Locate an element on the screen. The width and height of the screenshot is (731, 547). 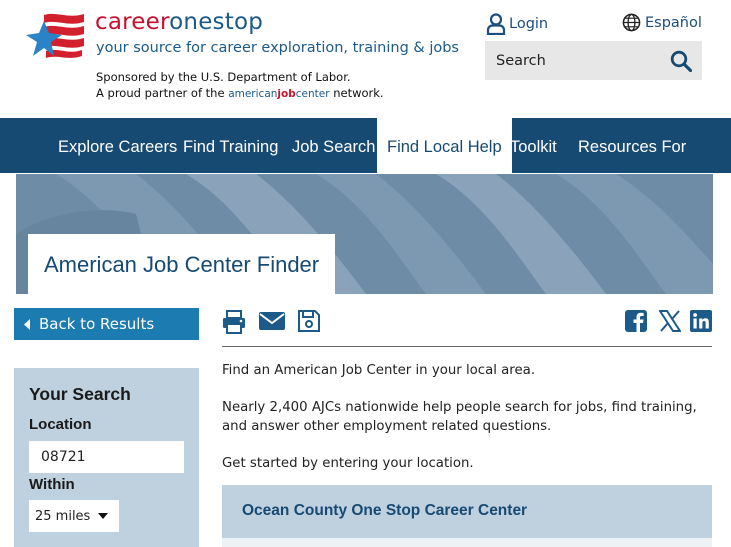
sponsor-suffix: network. is located at coordinates (358, 93).